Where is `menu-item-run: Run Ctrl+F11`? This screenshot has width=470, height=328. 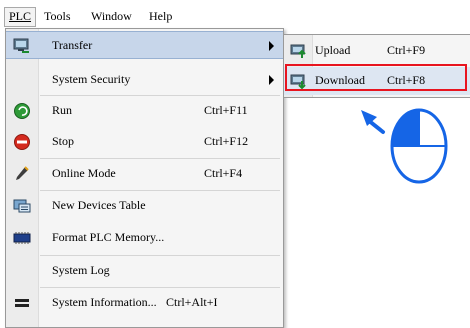
menu-item-run: Run Ctrl+F11 is located at coordinates (144, 111).